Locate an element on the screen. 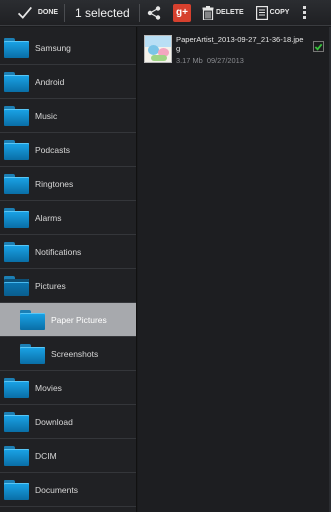  folder-item: Documents is located at coordinates (68, 490).